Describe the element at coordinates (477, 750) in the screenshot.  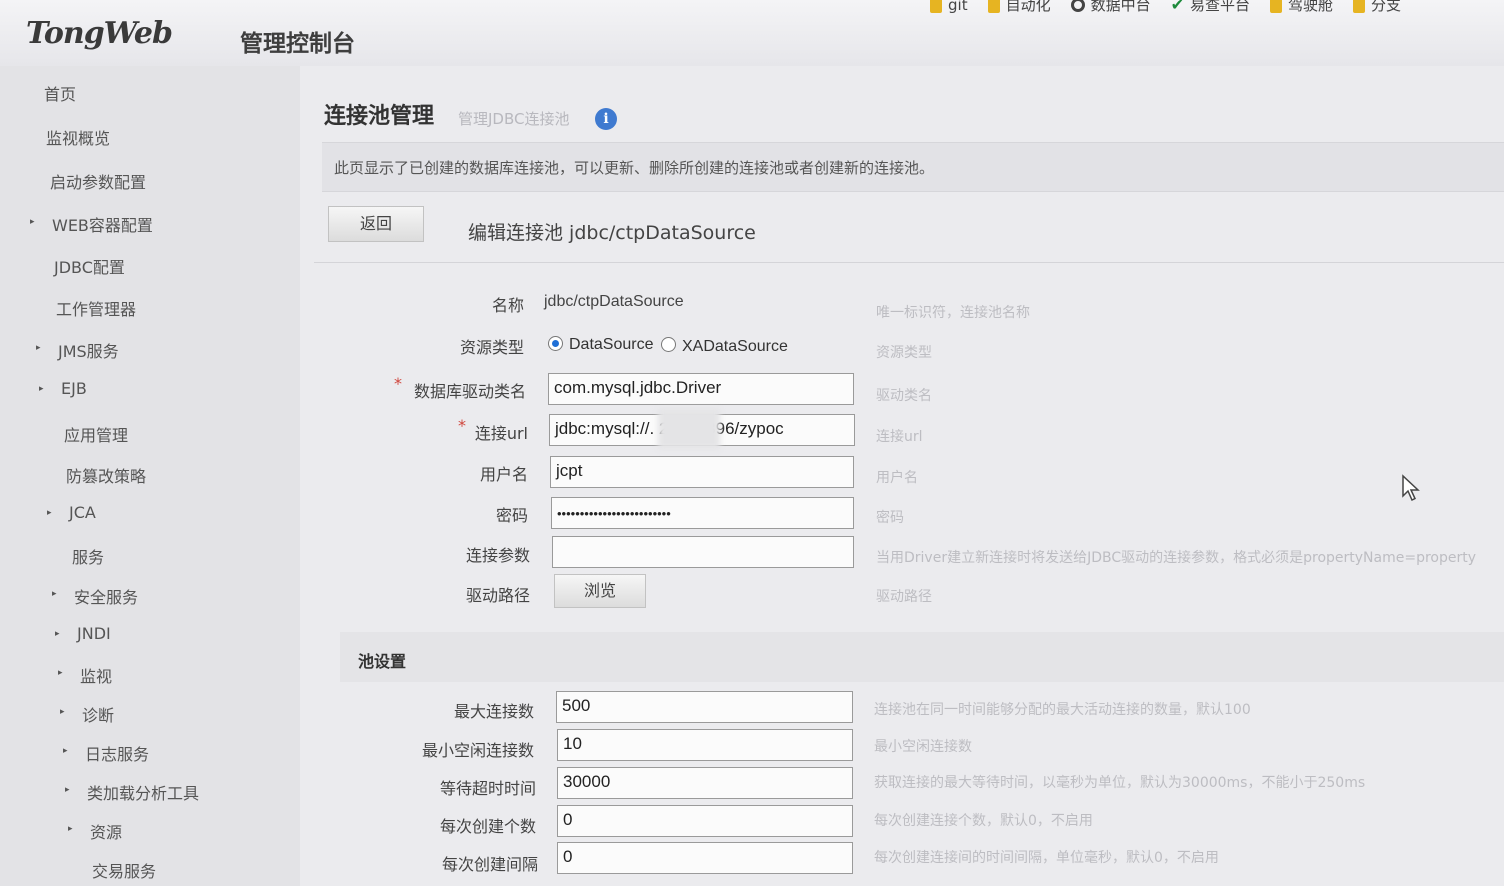
I see `min-idle-label: 最小空闲连接数` at that location.